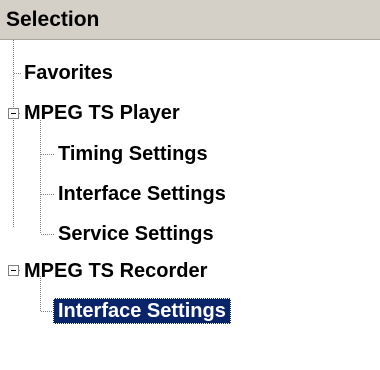  I want to click on tree-item-mpeg-ts-player: MPEG TS Player, so click(102, 113).